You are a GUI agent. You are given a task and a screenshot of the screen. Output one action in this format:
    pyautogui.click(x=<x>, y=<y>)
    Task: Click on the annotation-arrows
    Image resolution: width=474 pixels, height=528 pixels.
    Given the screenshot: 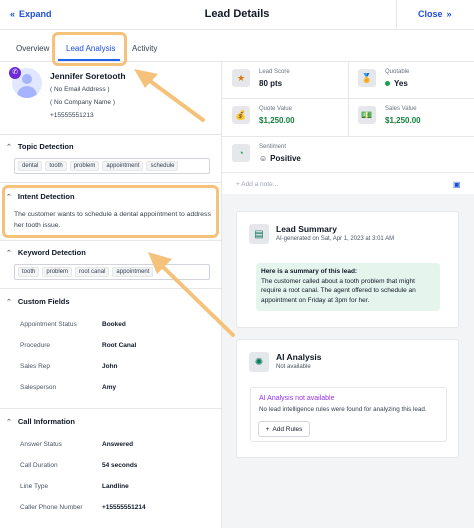 What is the action you would take?
    pyautogui.click(x=184, y=203)
    